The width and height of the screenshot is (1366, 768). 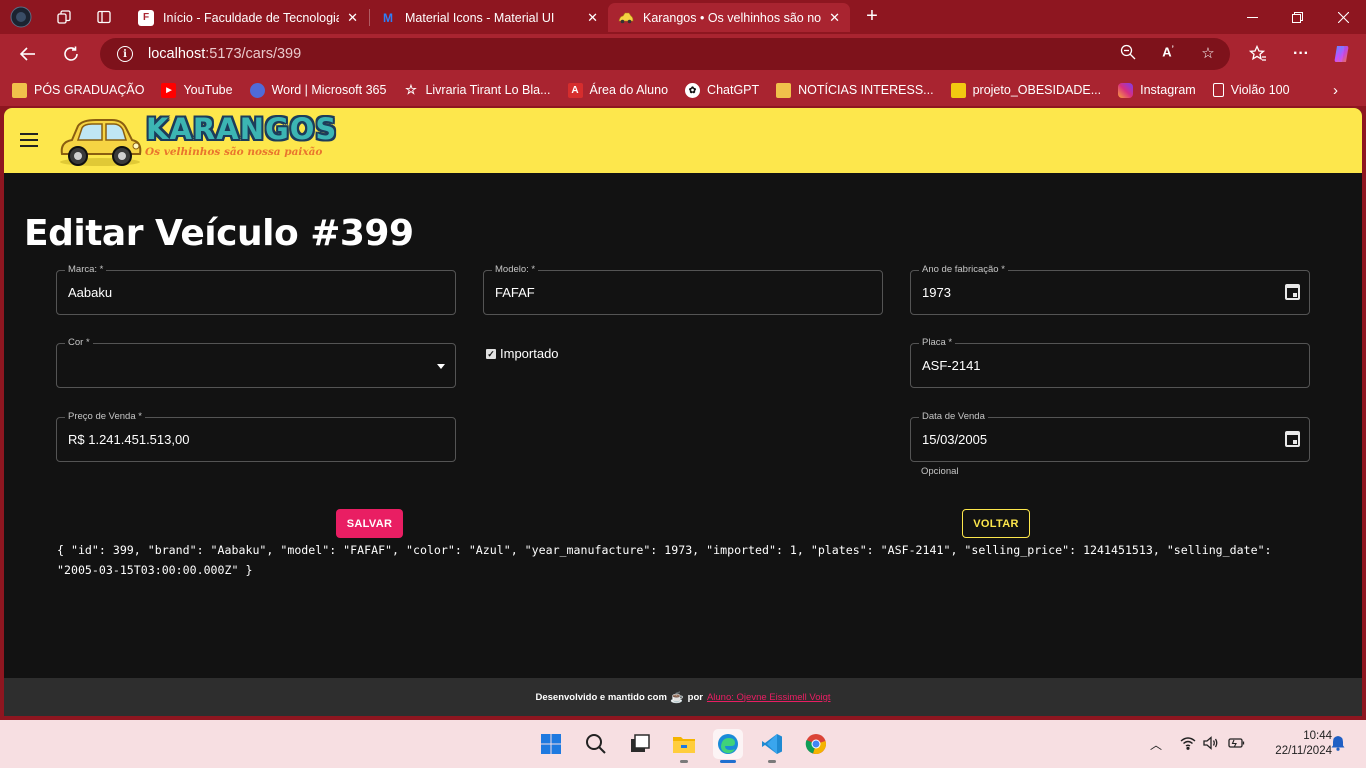 What do you see at coordinates (617, 90) in the screenshot?
I see `bookmark-area-do-aluno: A Área do Aluno` at bounding box center [617, 90].